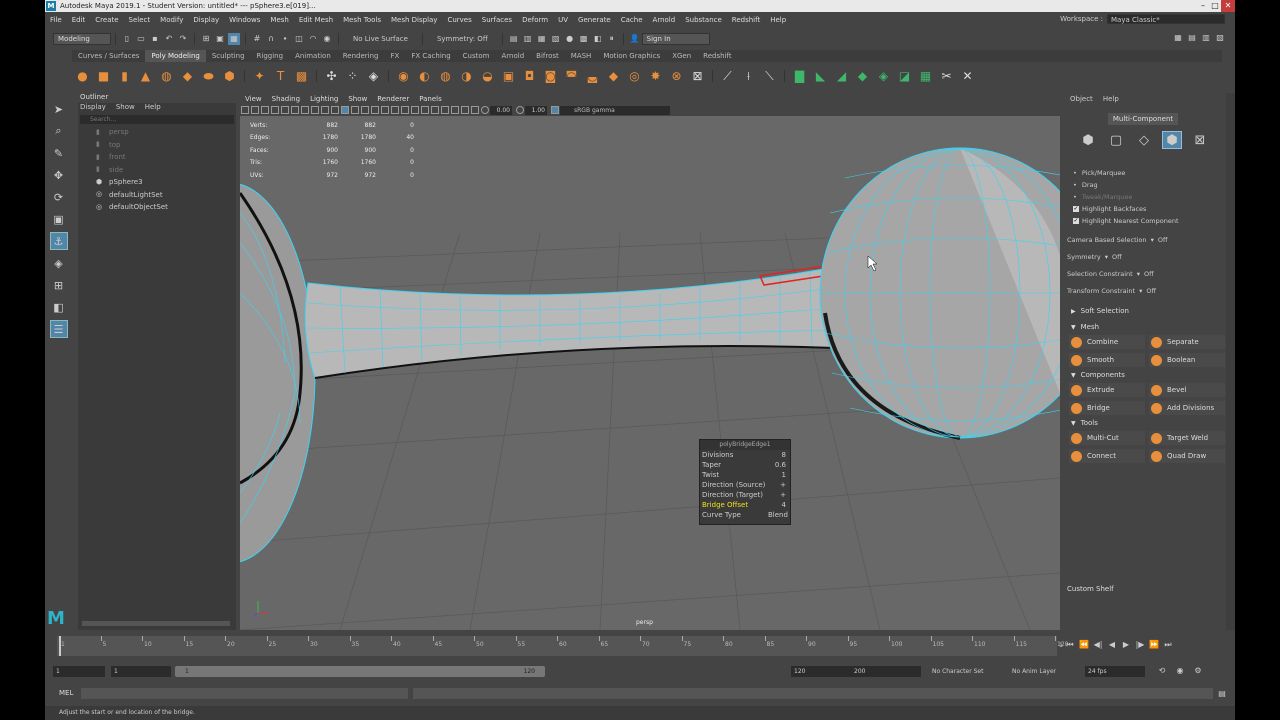 This screenshot has width=1280, height=720. I want to click on menu-mesh-display: Mesh Display, so click(414, 20).